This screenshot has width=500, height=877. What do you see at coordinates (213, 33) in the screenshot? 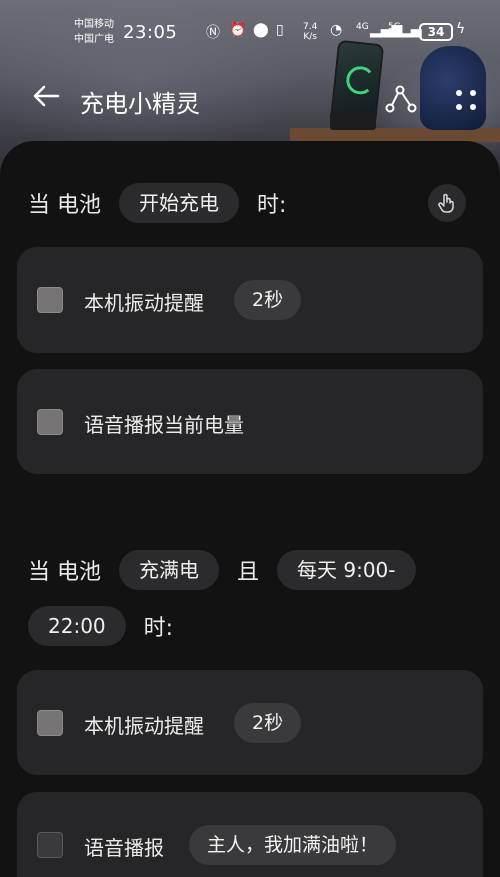
I see `nfc-icon: Ⓝ` at bounding box center [213, 33].